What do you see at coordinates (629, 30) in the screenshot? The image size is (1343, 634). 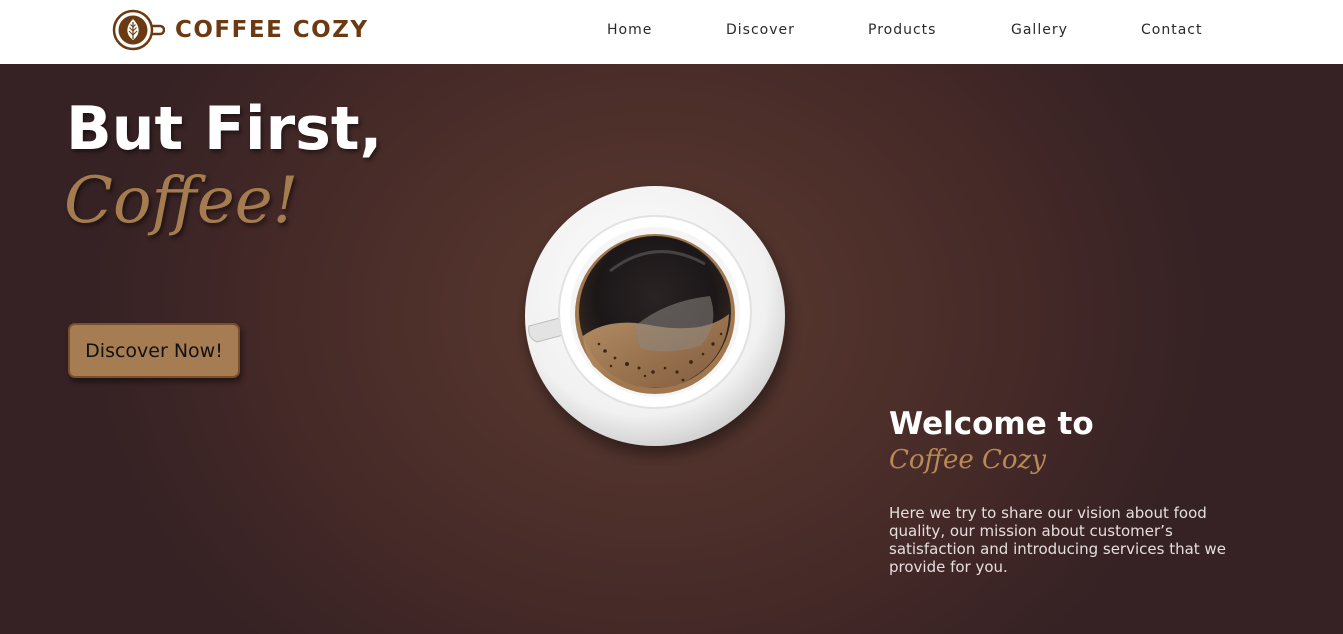 I see `nav-home: Home` at bounding box center [629, 30].